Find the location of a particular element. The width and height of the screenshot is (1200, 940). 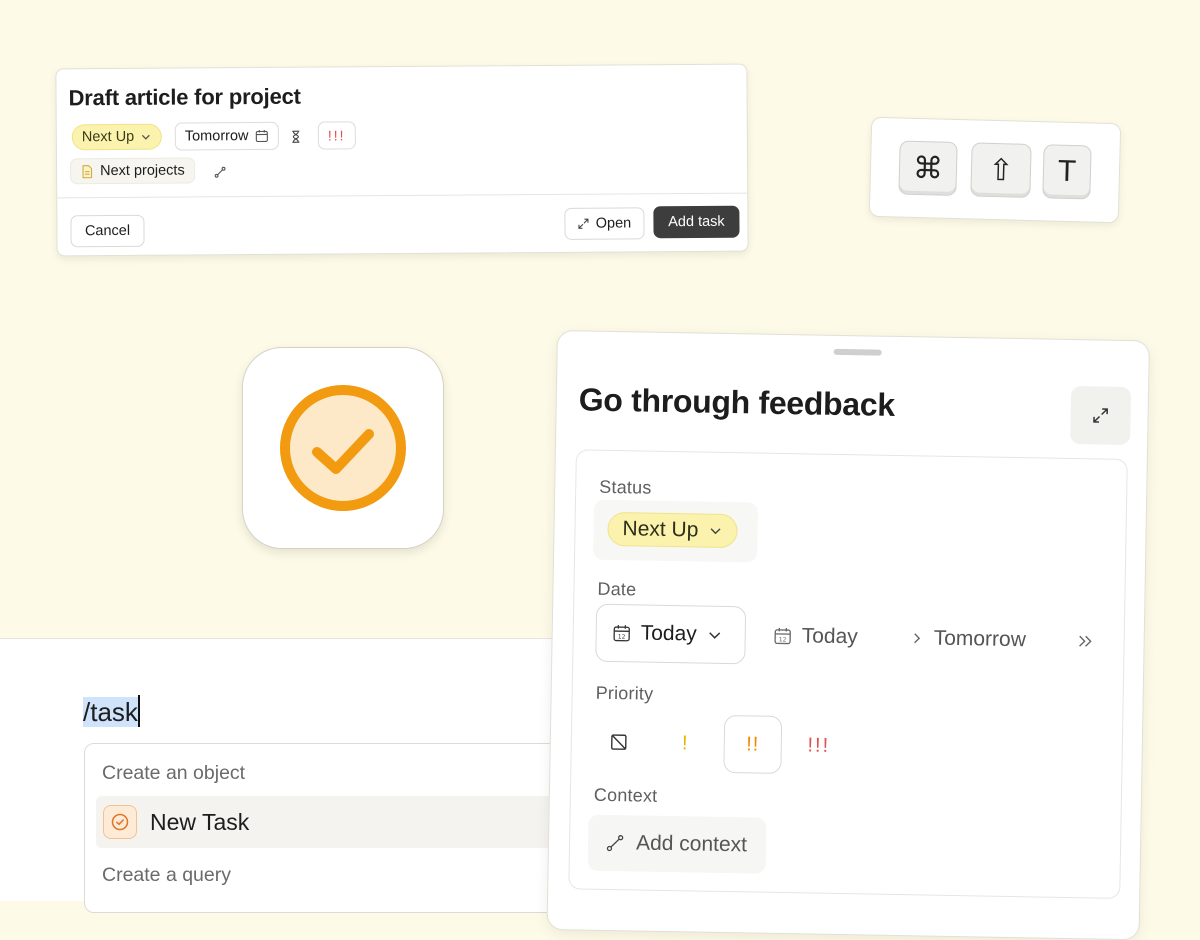

priority-option-low: ! is located at coordinates (684, 743).